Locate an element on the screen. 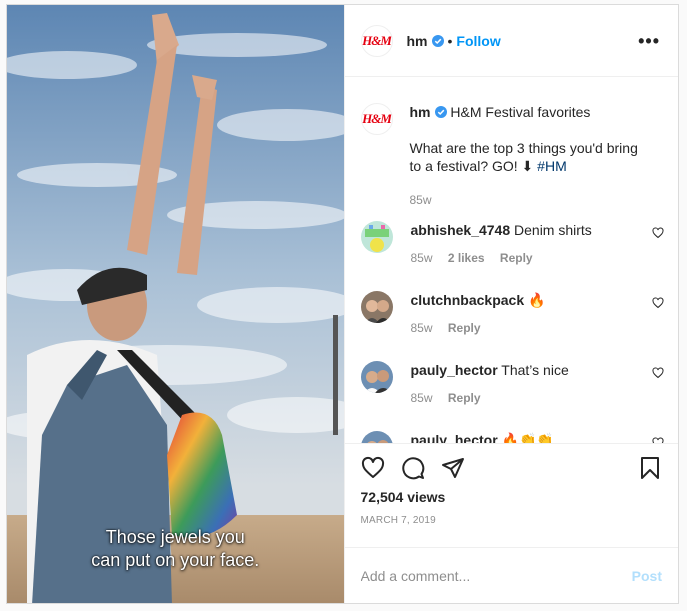 The width and height of the screenshot is (687, 611). comment-item: pauly_hector 🔥👏👏 is located at coordinates (512, 437).